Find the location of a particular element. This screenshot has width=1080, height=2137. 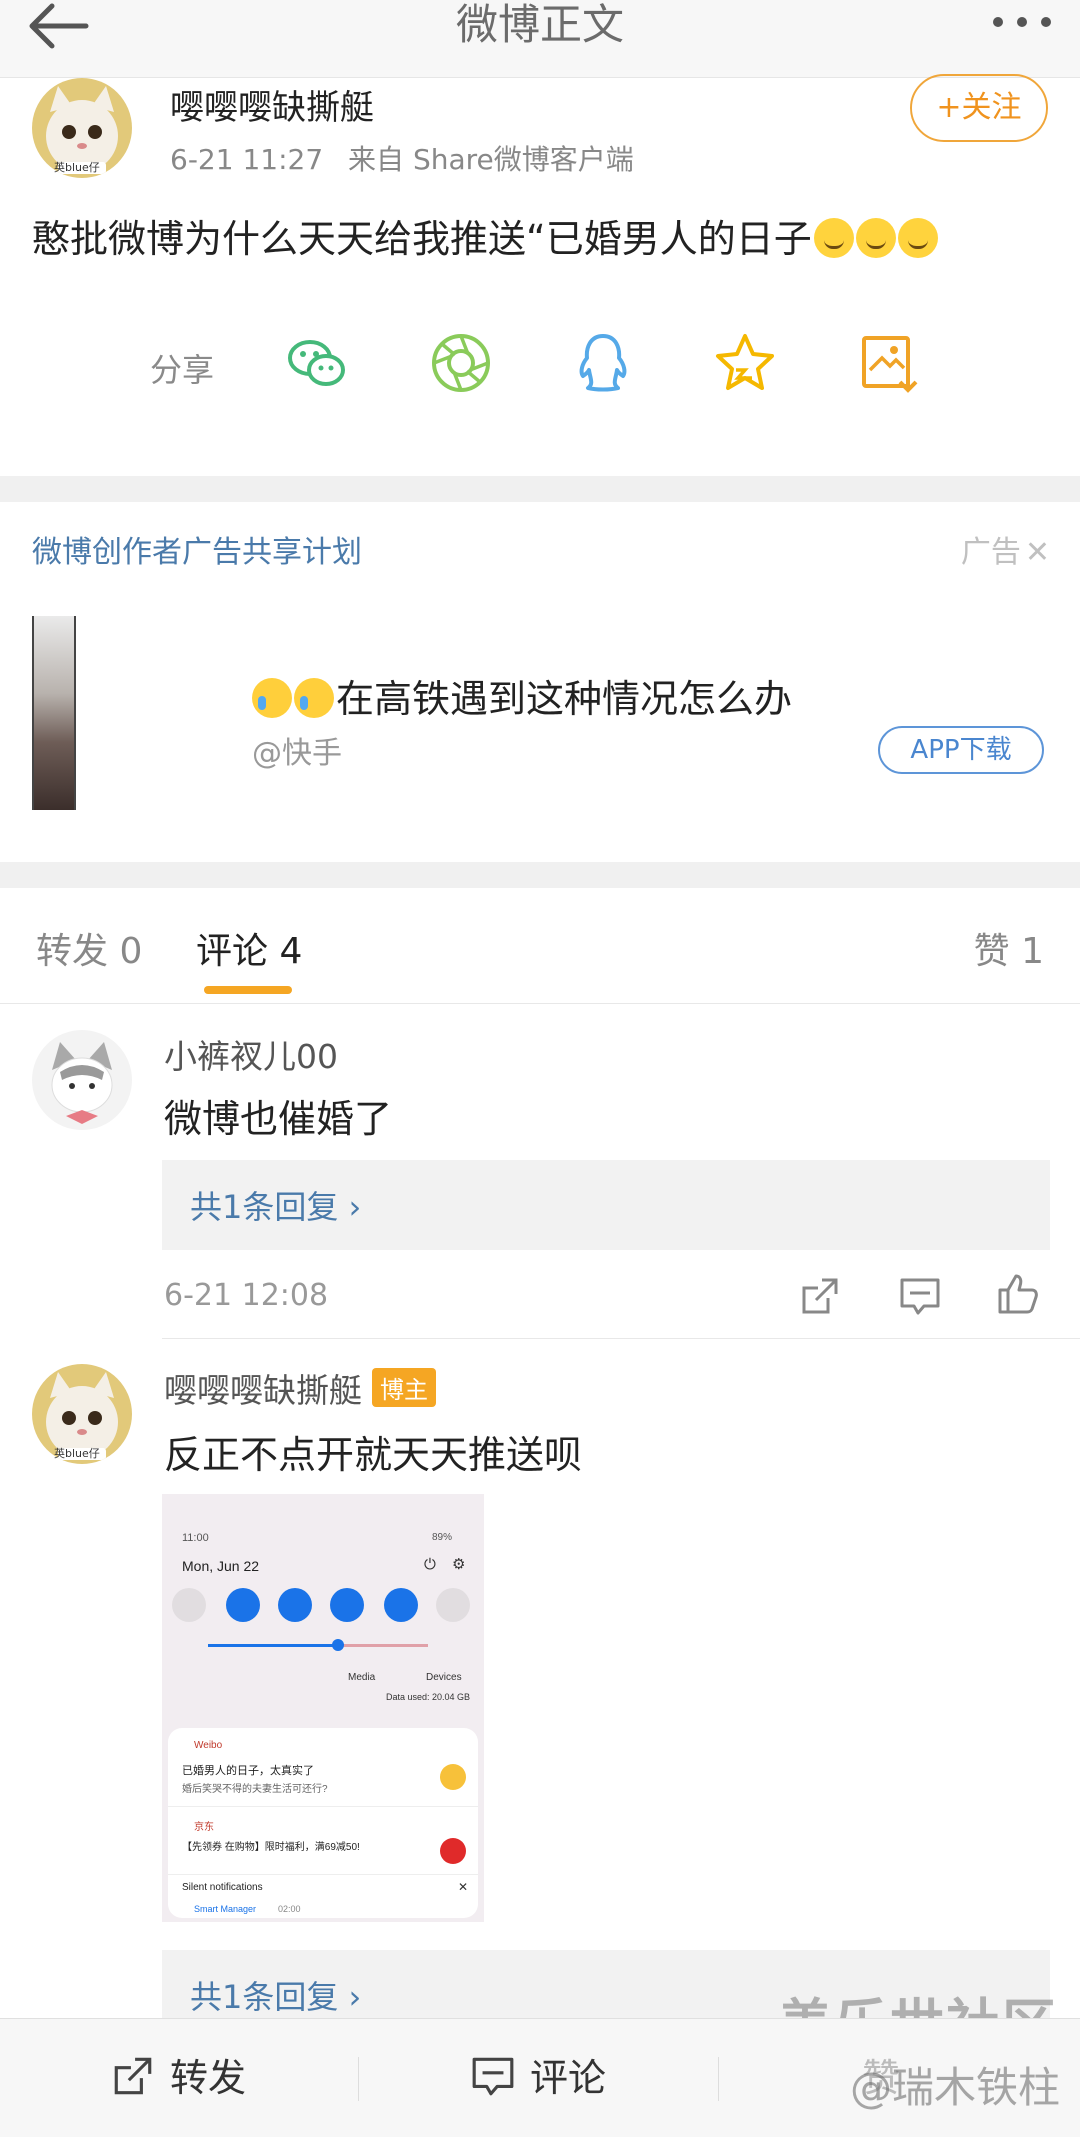

like-comment-icon is located at coordinates (1018, 1294).